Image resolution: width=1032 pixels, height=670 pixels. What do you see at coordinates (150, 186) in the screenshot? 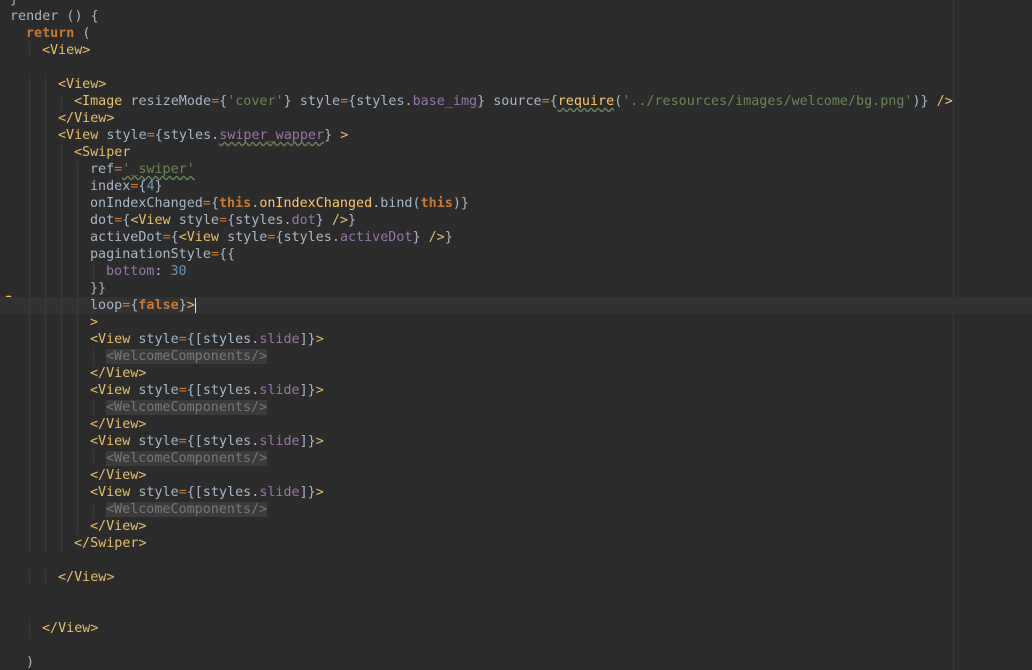
I see `code-token: 4` at bounding box center [150, 186].